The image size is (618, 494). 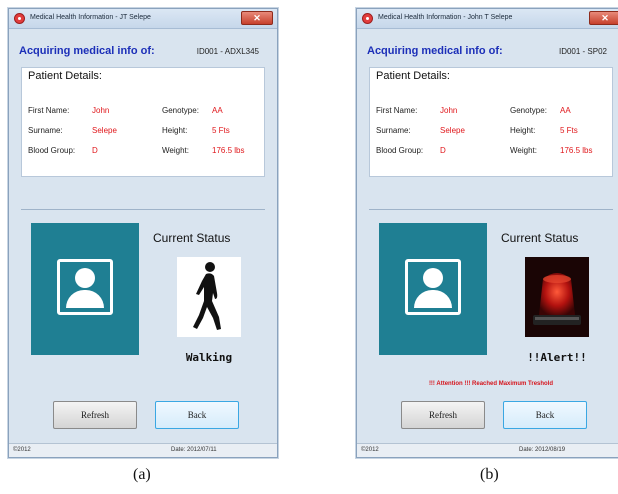 What do you see at coordinates (557, 297) in the screenshot?
I see `alarm-beacon-icon` at bounding box center [557, 297].